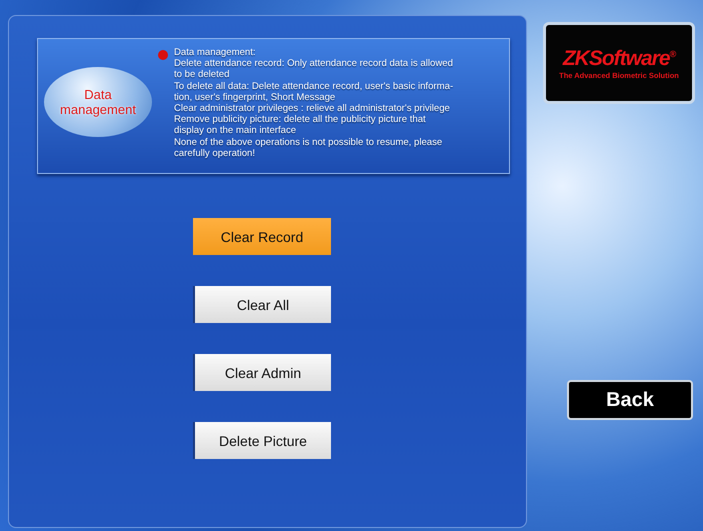 The image size is (703, 531). What do you see at coordinates (98, 102) in the screenshot?
I see `bubble-title: Data management` at bounding box center [98, 102].